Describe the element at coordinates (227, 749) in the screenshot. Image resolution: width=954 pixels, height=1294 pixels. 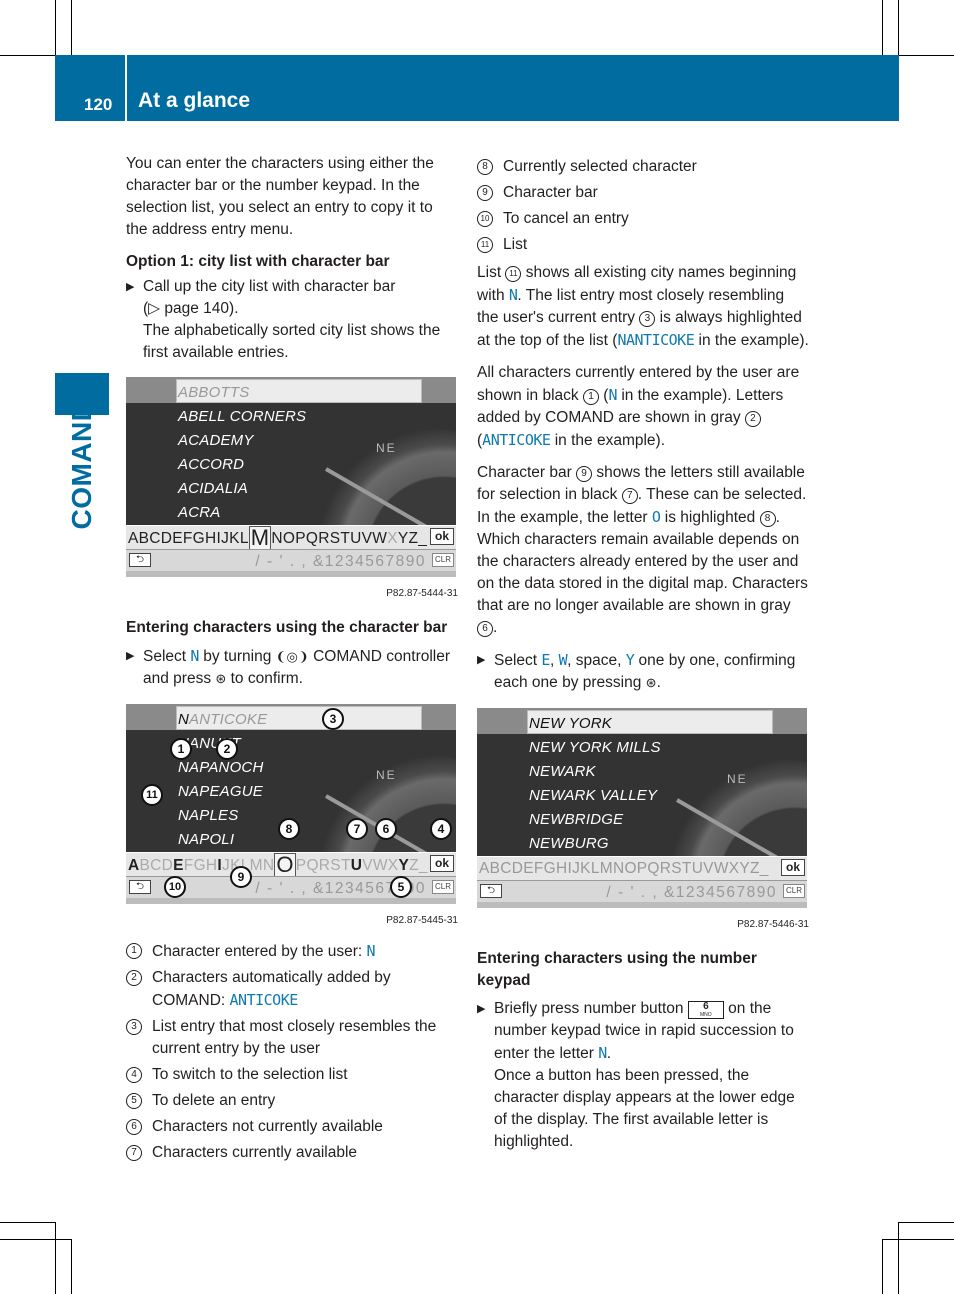
I see `callout-2: 2` at that location.